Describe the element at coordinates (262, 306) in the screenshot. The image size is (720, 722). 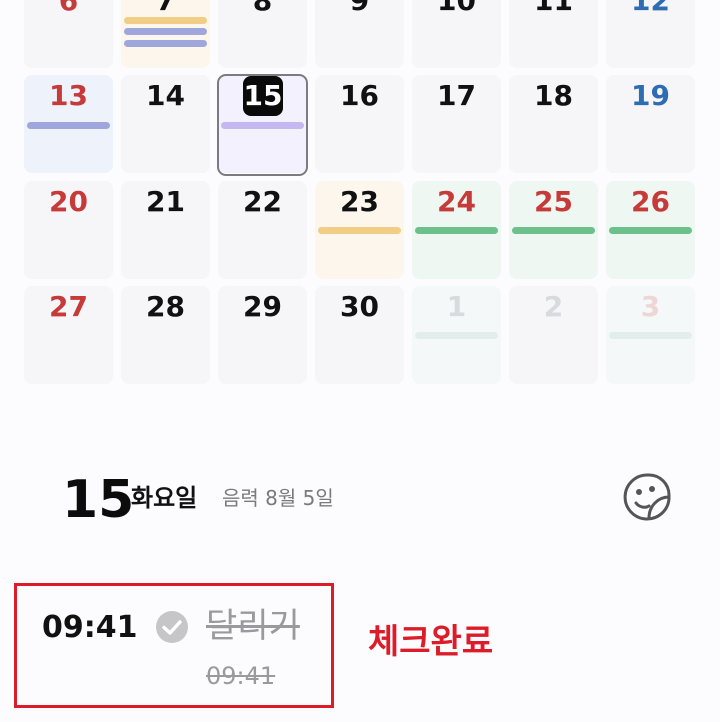
I see `calendar-day-number: 29` at that location.